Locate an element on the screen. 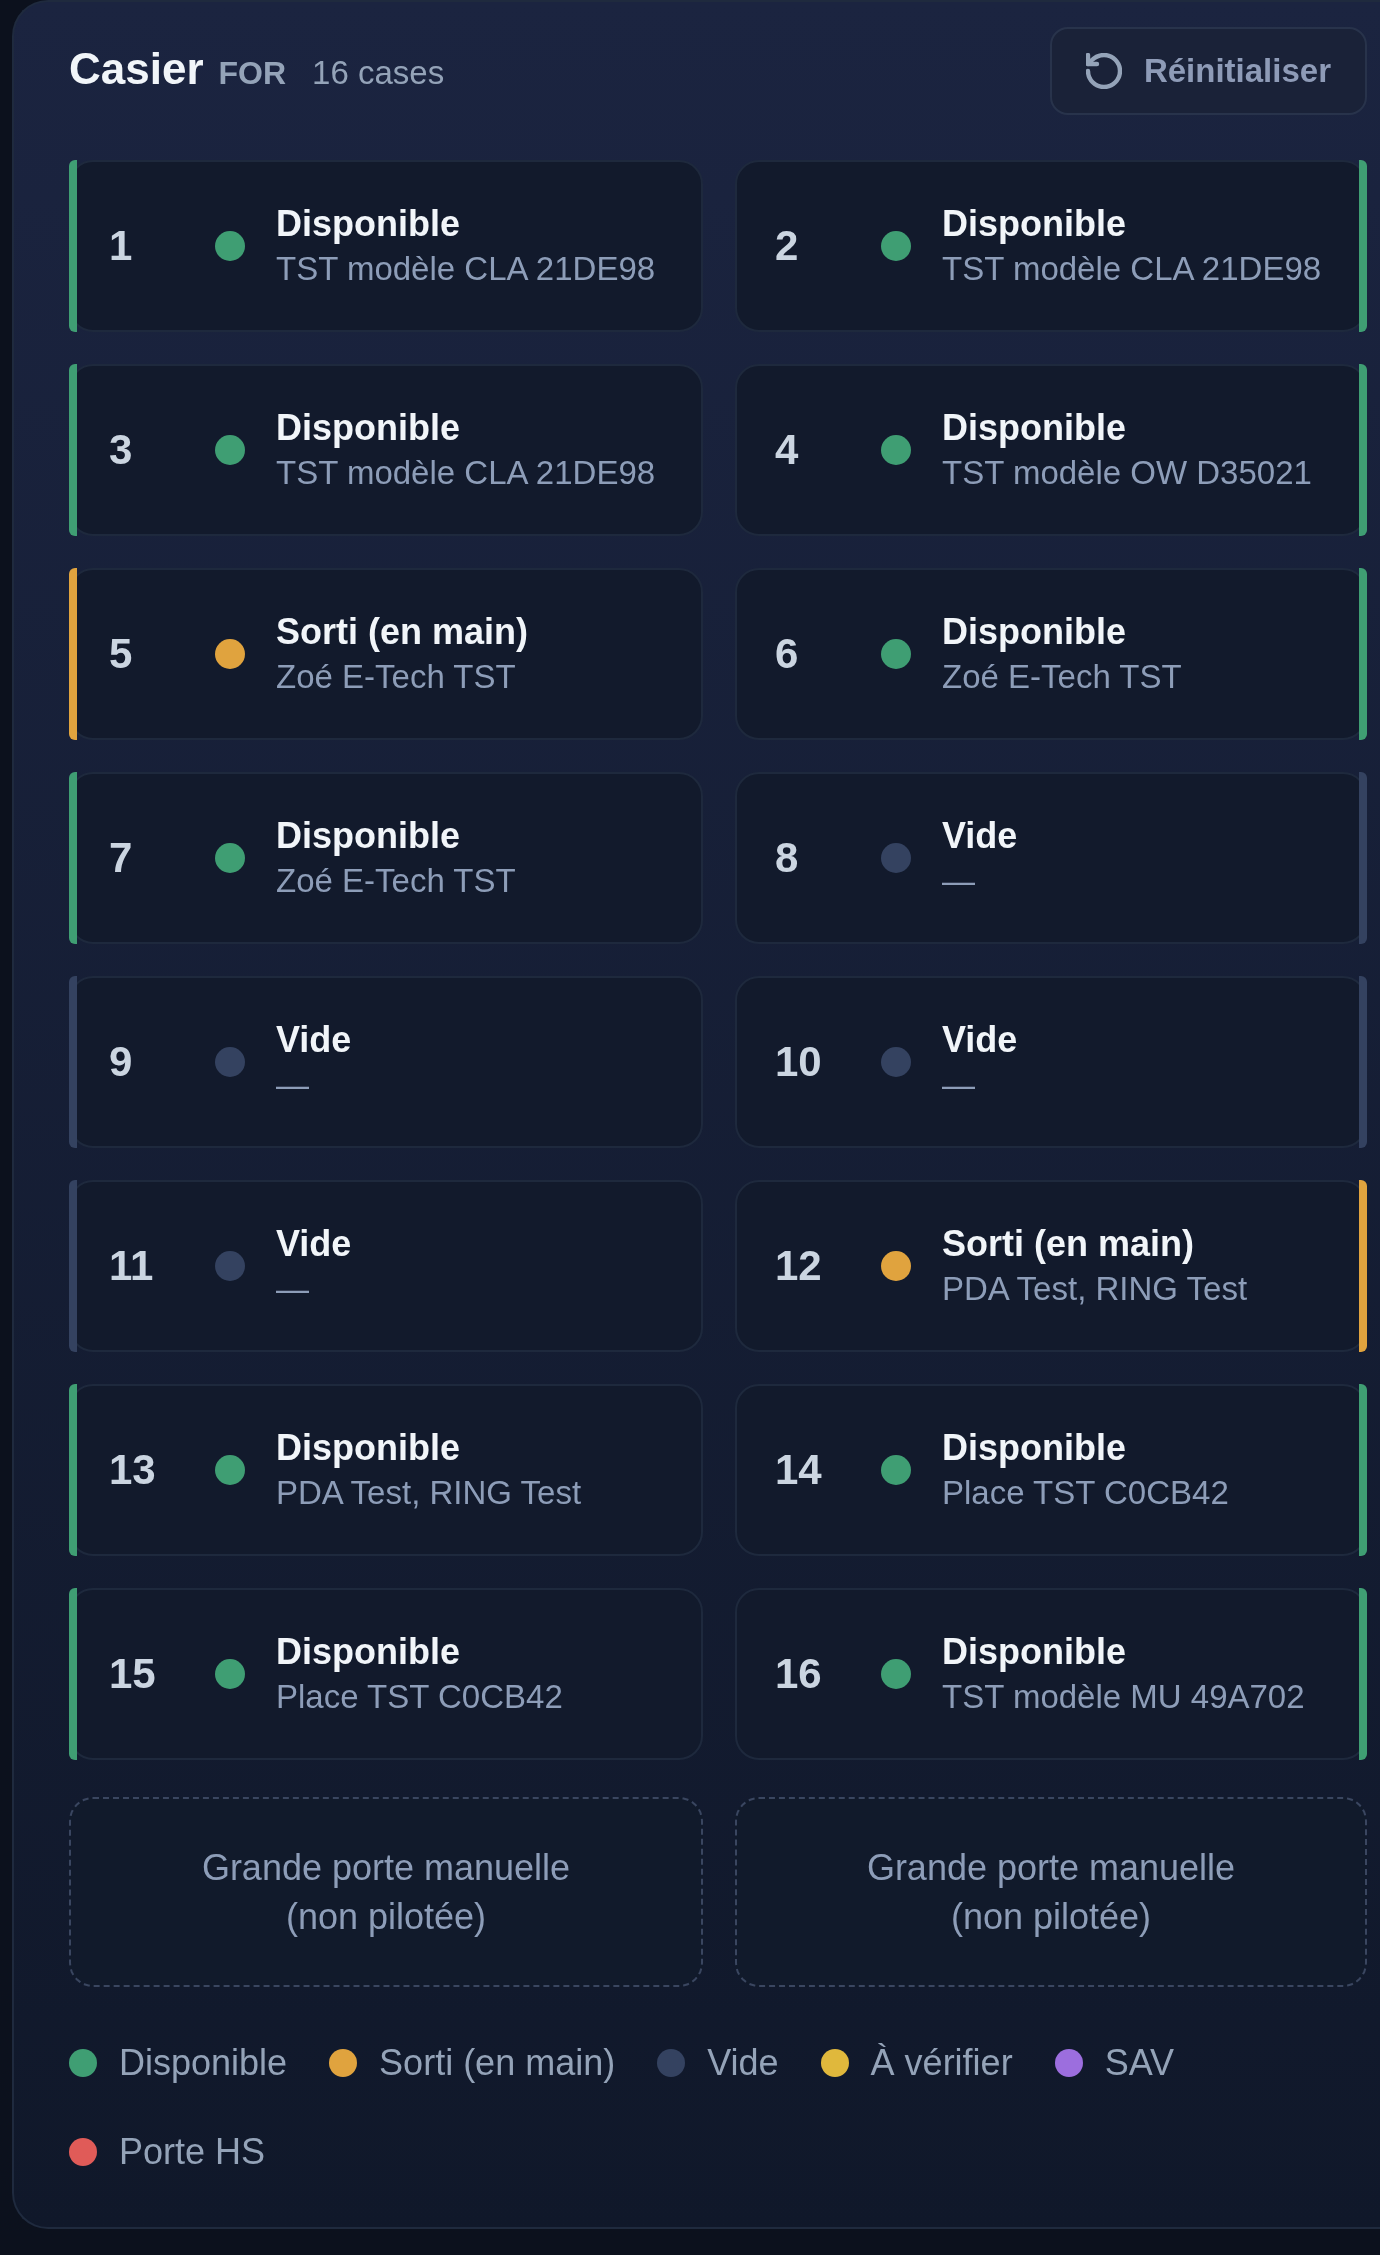 This screenshot has width=1380, height=2255. site-code: FOR is located at coordinates (252, 73).